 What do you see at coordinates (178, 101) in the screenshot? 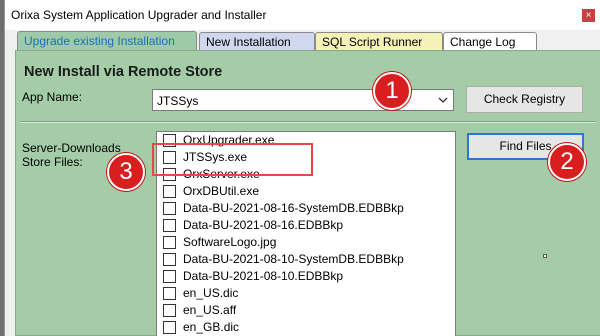
I see `app-name-value: JTSSys` at bounding box center [178, 101].